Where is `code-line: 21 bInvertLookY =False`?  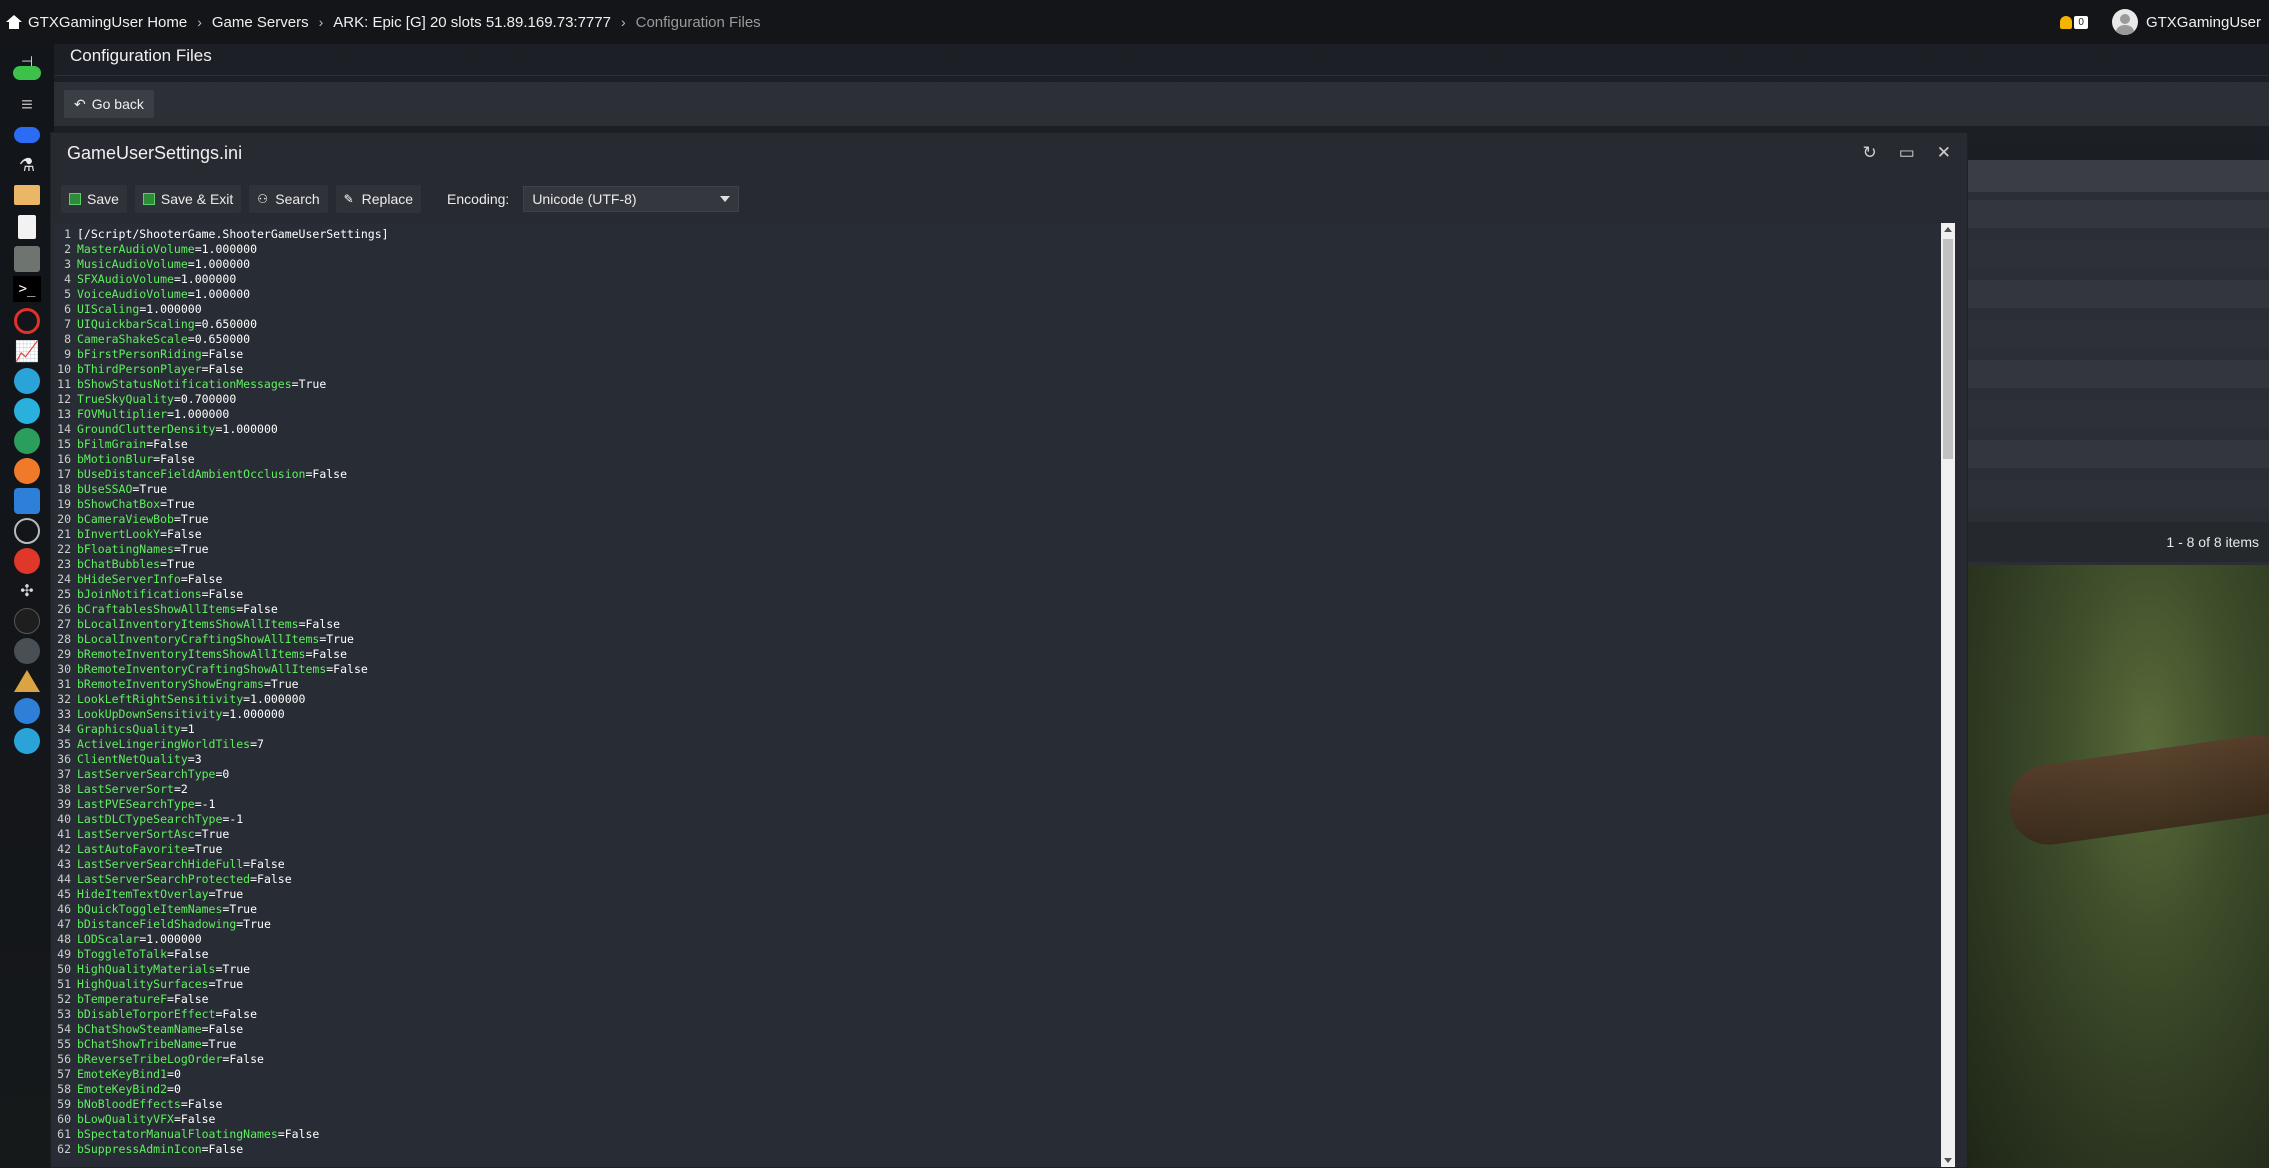 code-line: 21 bInvertLookY =False is located at coordinates (1005, 534).